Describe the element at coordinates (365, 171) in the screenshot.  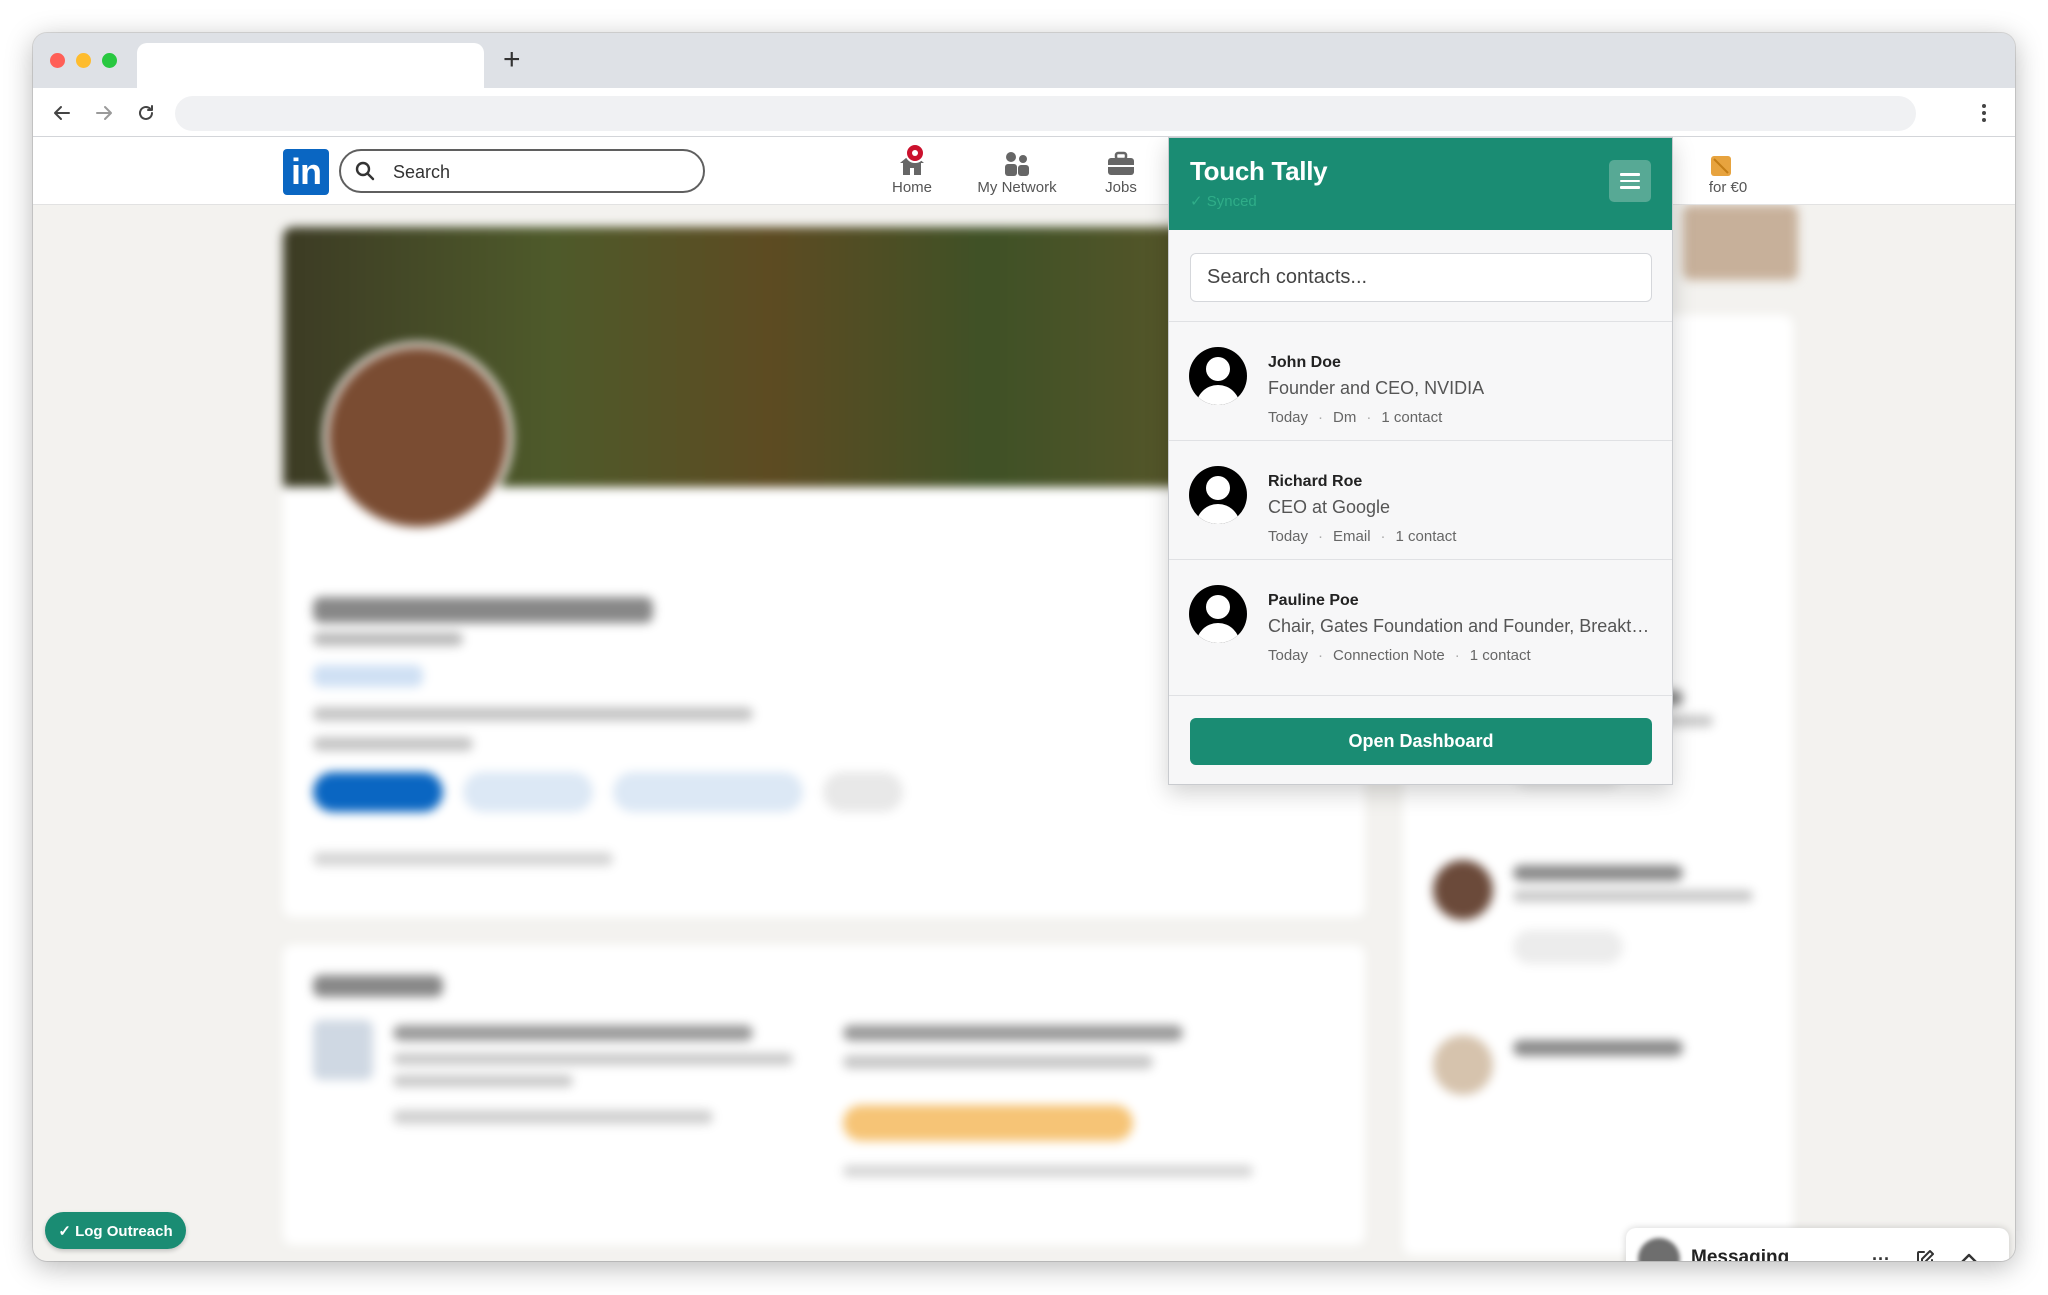
I see `search-icon` at that location.